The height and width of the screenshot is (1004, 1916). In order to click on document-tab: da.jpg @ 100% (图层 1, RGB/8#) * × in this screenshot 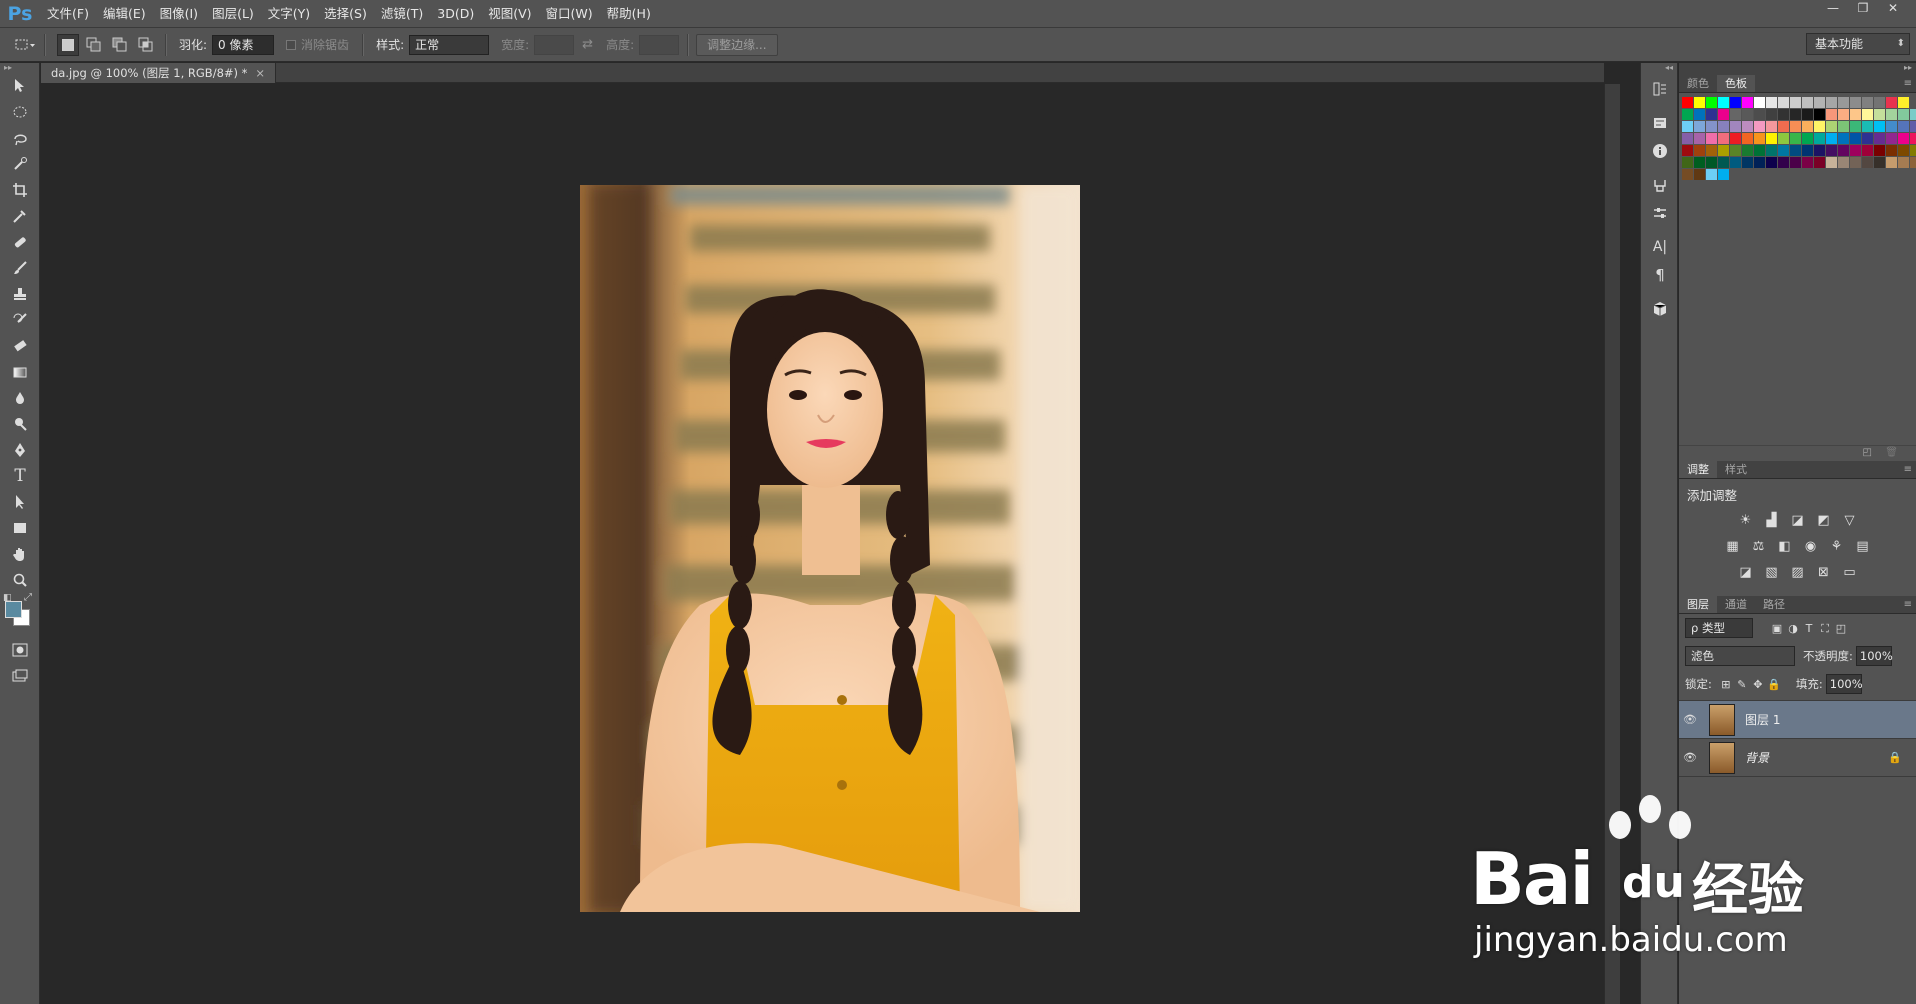, I will do `click(159, 73)`.